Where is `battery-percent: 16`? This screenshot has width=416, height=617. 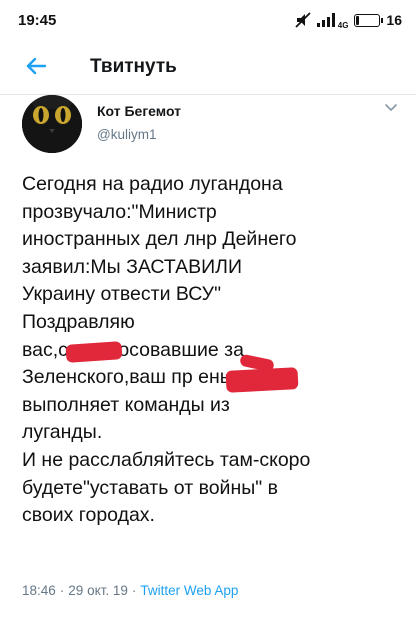 battery-percent: 16 is located at coordinates (394, 20).